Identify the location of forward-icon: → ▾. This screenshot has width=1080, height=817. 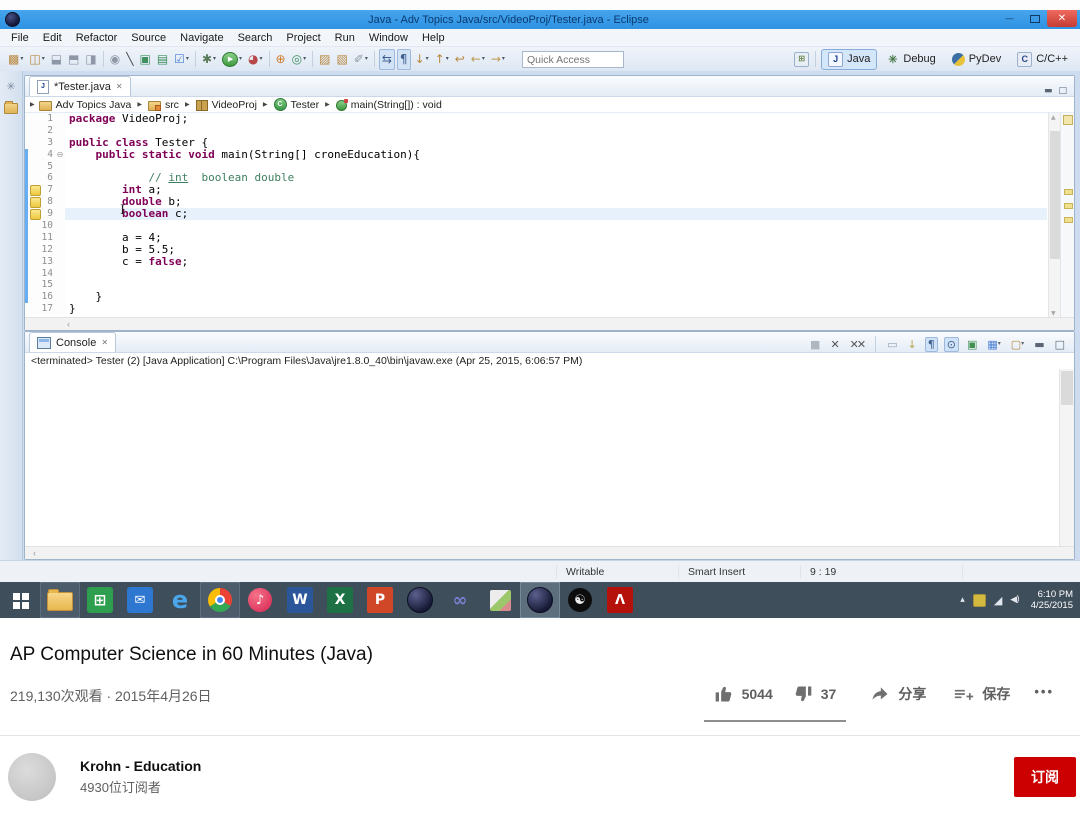
(498, 59).